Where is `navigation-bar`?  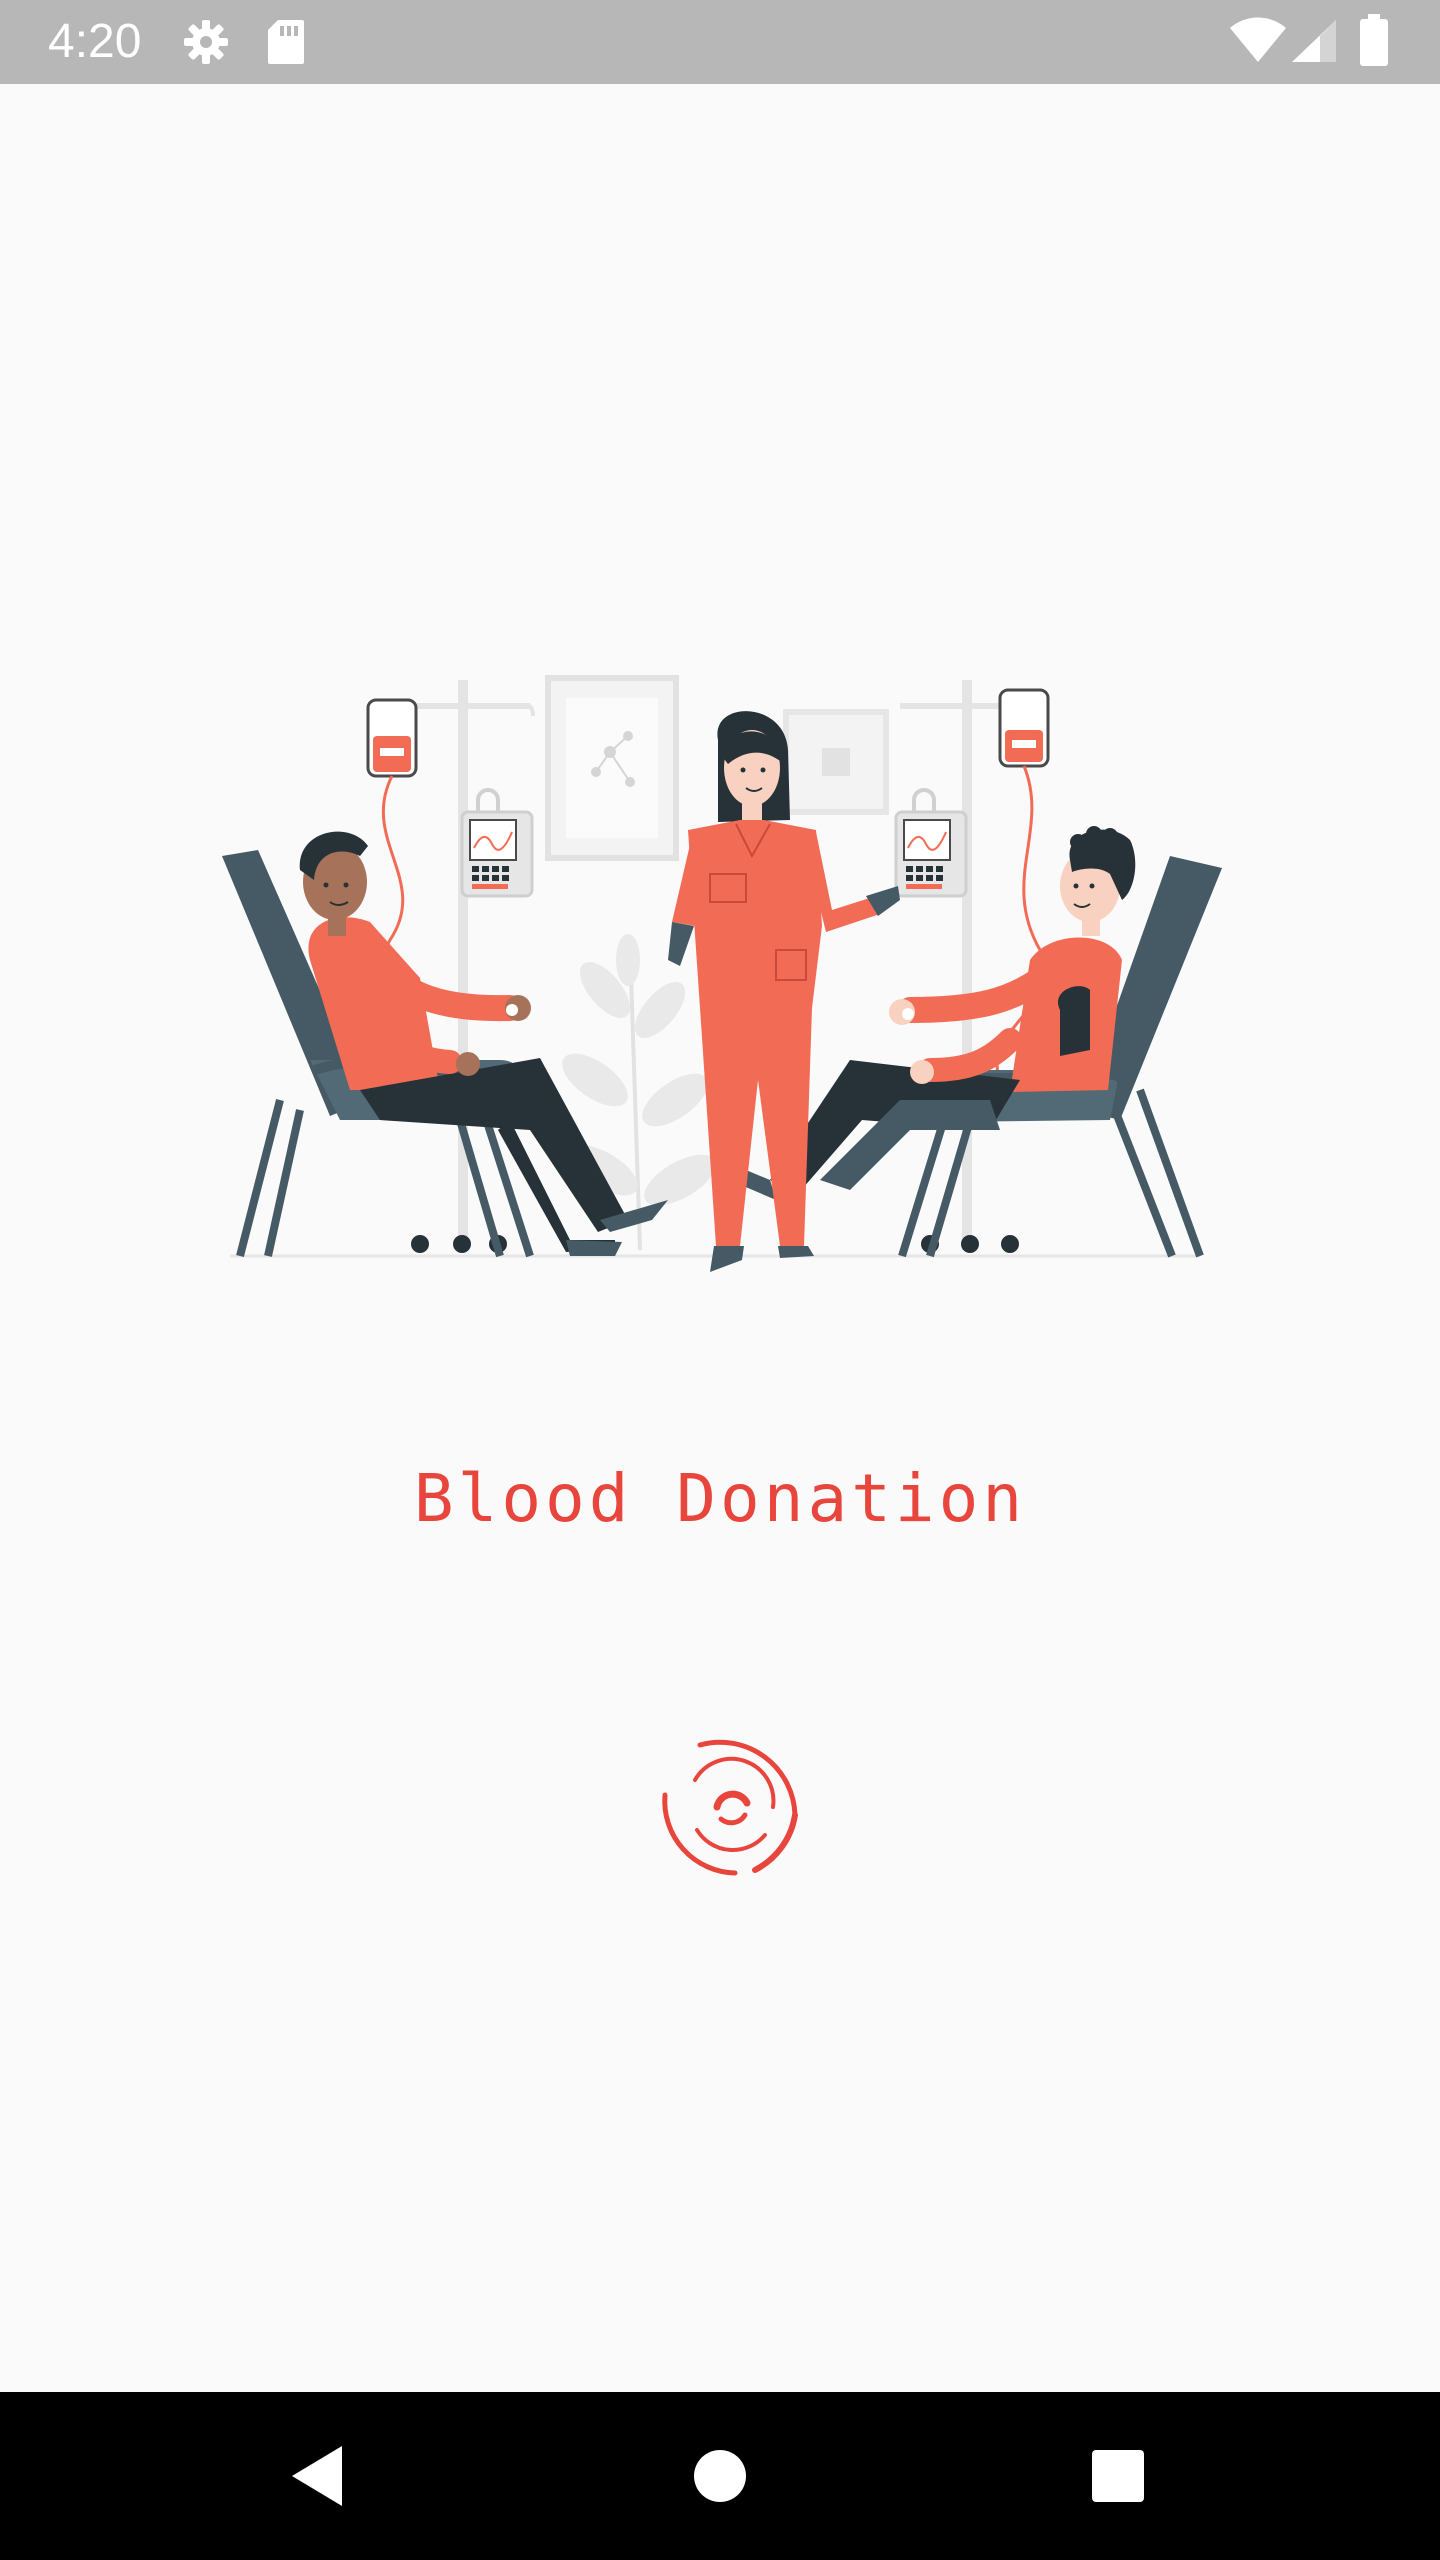
navigation-bar is located at coordinates (720, 2476).